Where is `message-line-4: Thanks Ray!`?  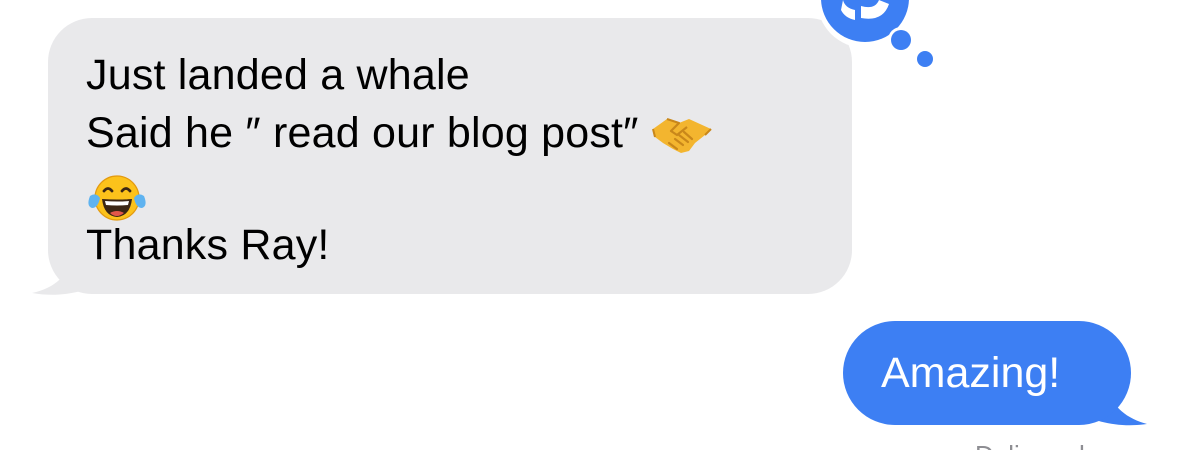
message-line-4: Thanks Ray! is located at coordinates (208, 245).